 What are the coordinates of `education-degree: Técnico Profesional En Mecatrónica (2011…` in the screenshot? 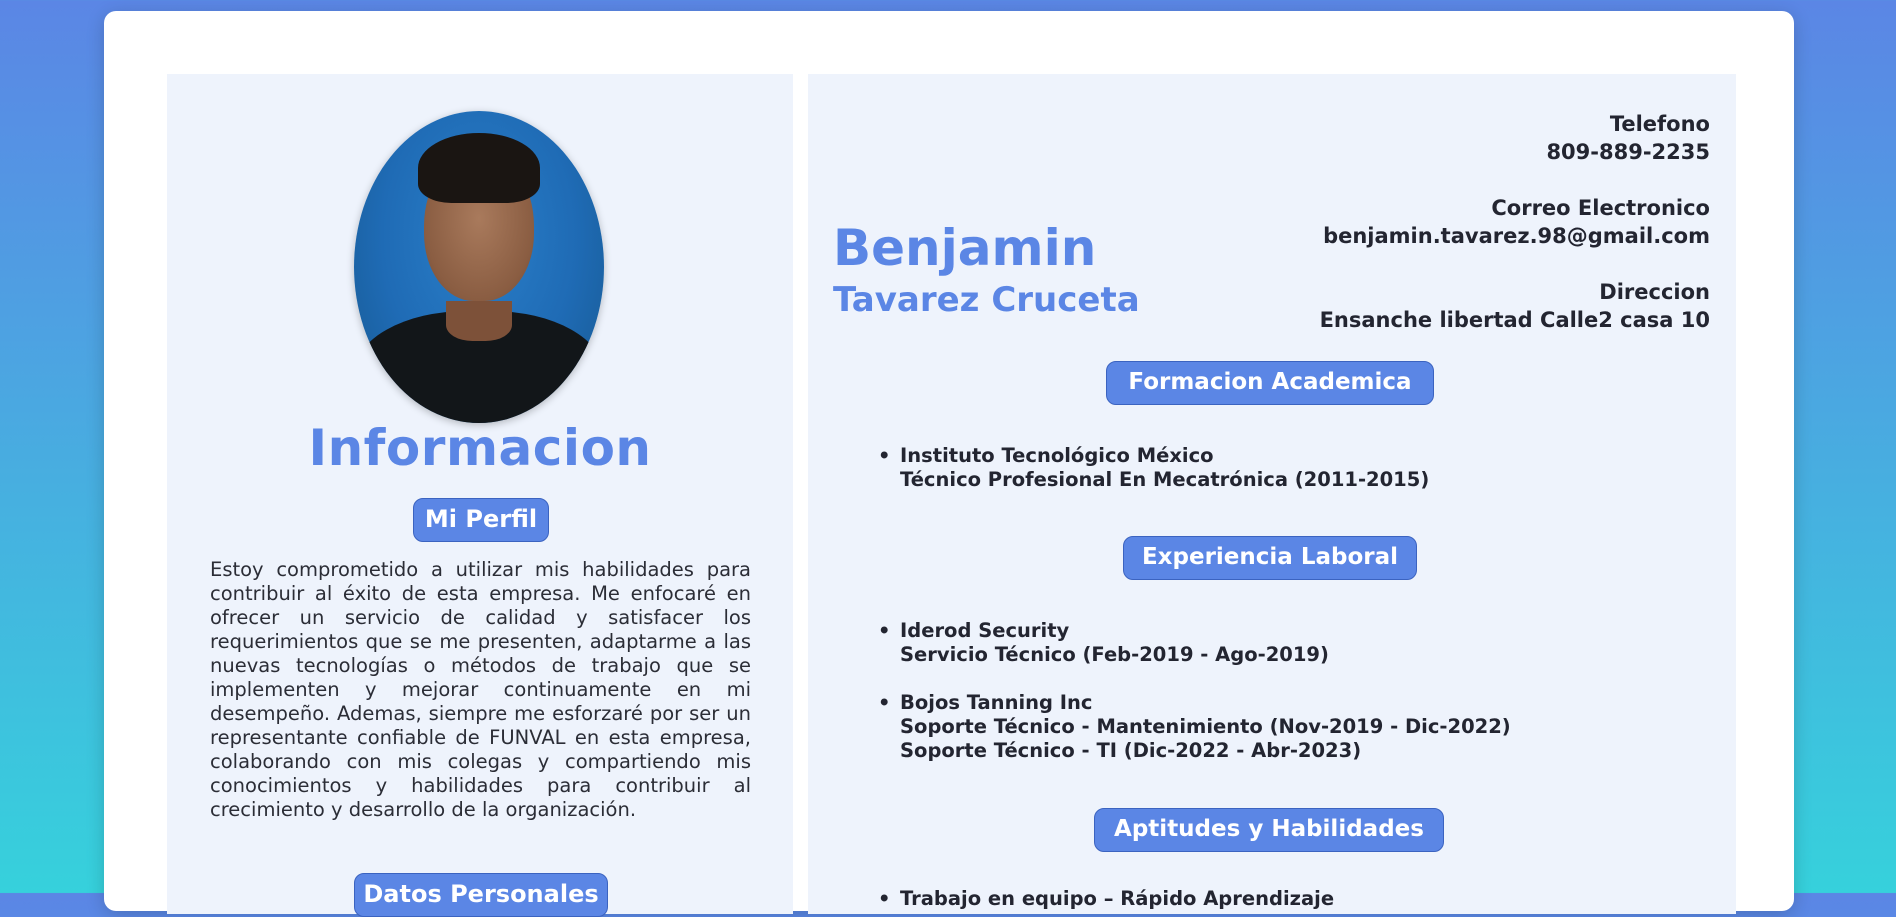 It's located at (1165, 479).